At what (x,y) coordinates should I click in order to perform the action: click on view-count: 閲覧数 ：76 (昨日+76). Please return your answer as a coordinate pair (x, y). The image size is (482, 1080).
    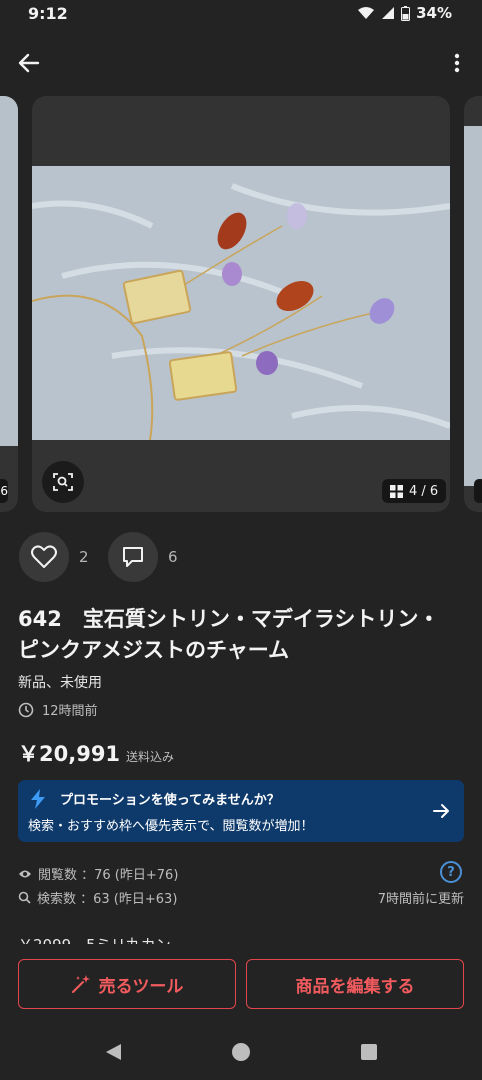
    Looking at the image, I should click on (108, 875).